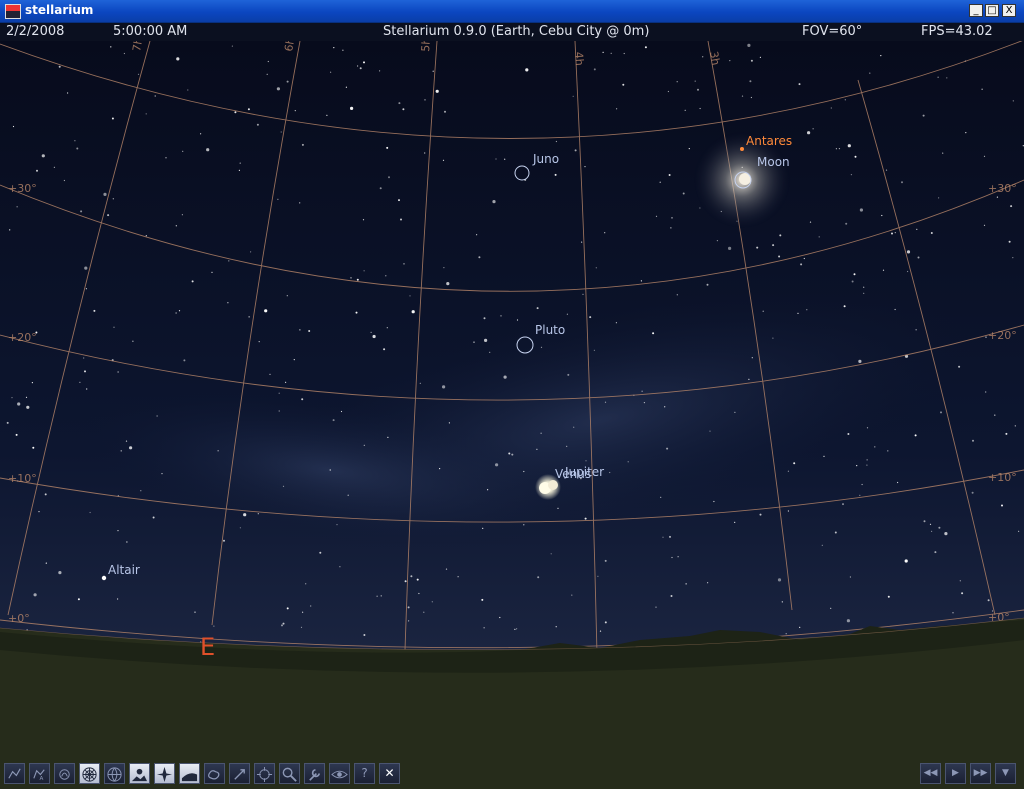 This screenshot has height=789, width=1024. What do you see at coordinates (19, 618) in the screenshot?
I see `alt-label-0-left: +0°` at bounding box center [19, 618].